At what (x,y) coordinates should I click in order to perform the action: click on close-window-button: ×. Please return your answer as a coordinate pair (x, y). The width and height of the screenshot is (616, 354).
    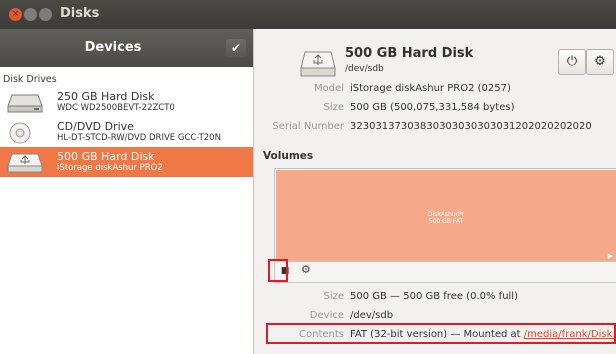
    Looking at the image, I should click on (15, 14).